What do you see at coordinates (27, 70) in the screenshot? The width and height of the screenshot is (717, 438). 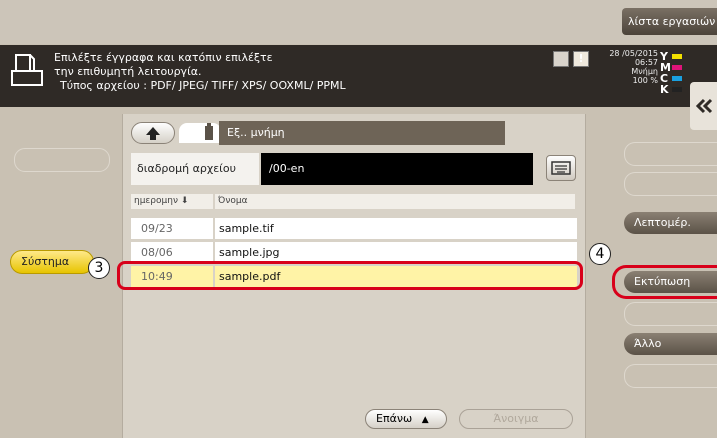 I see `document-tray-icon` at bounding box center [27, 70].